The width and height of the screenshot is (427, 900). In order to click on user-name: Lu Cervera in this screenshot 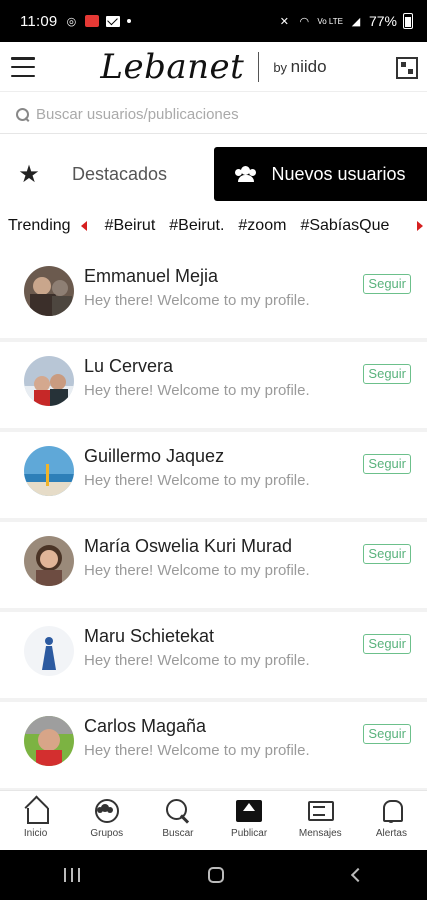, I will do `click(128, 366)`.